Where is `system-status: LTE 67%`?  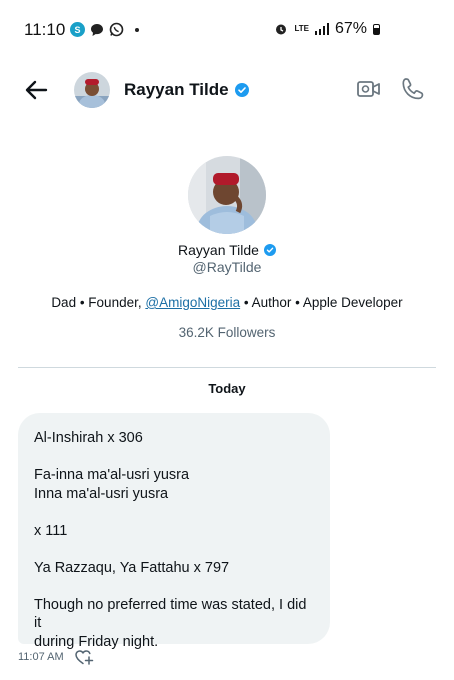 system-status: LTE 67% is located at coordinates (327, 29).